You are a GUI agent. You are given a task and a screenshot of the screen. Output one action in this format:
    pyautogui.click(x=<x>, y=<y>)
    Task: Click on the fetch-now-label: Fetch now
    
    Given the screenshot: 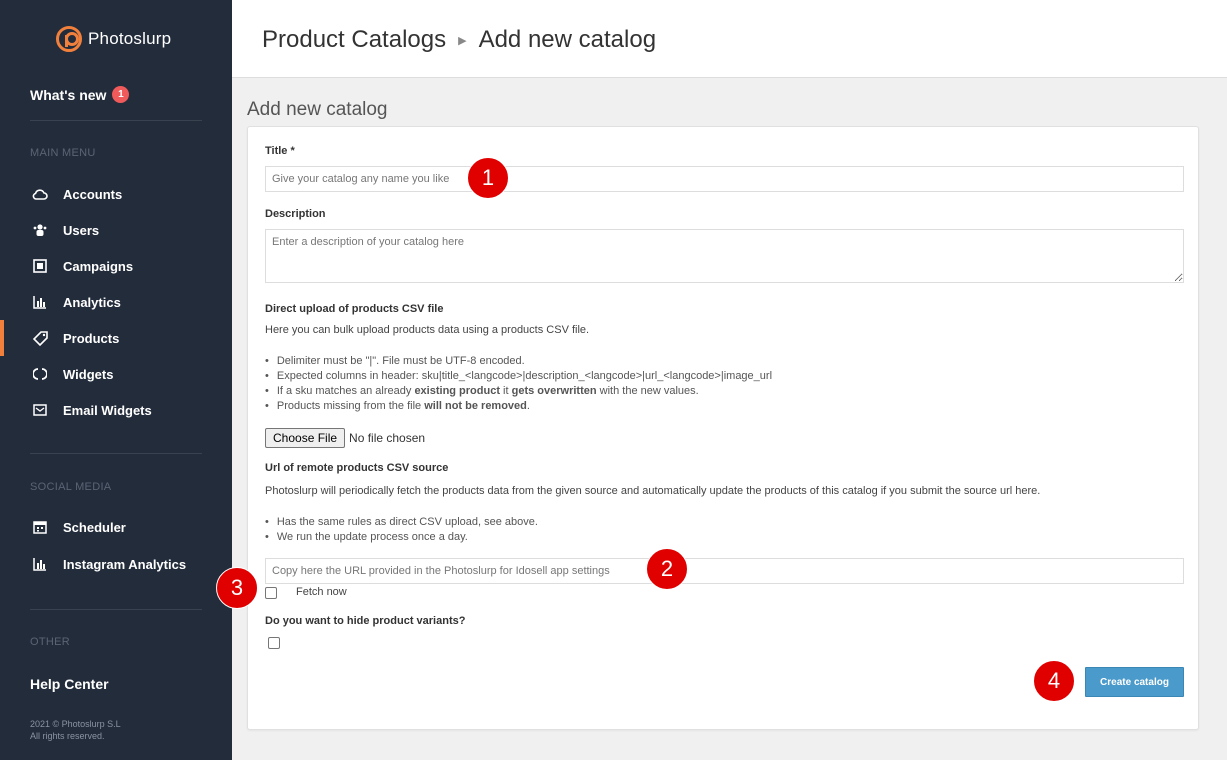 What is the action you would take?
    pyautogui.click(x=321, y=592)
    